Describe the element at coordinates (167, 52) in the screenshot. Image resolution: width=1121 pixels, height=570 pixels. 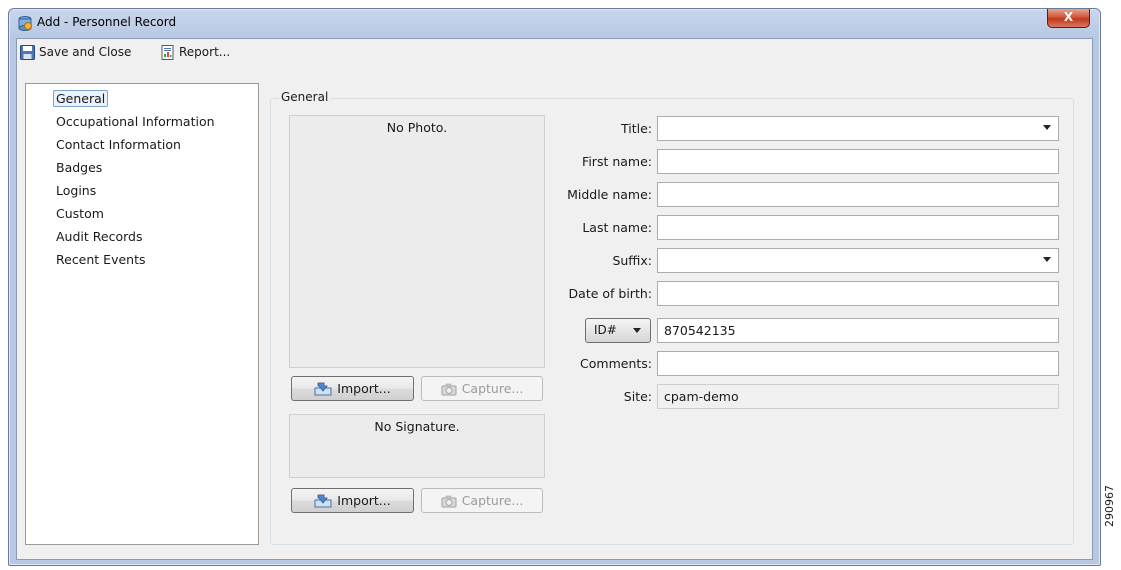
I see `report-icon` at that location.